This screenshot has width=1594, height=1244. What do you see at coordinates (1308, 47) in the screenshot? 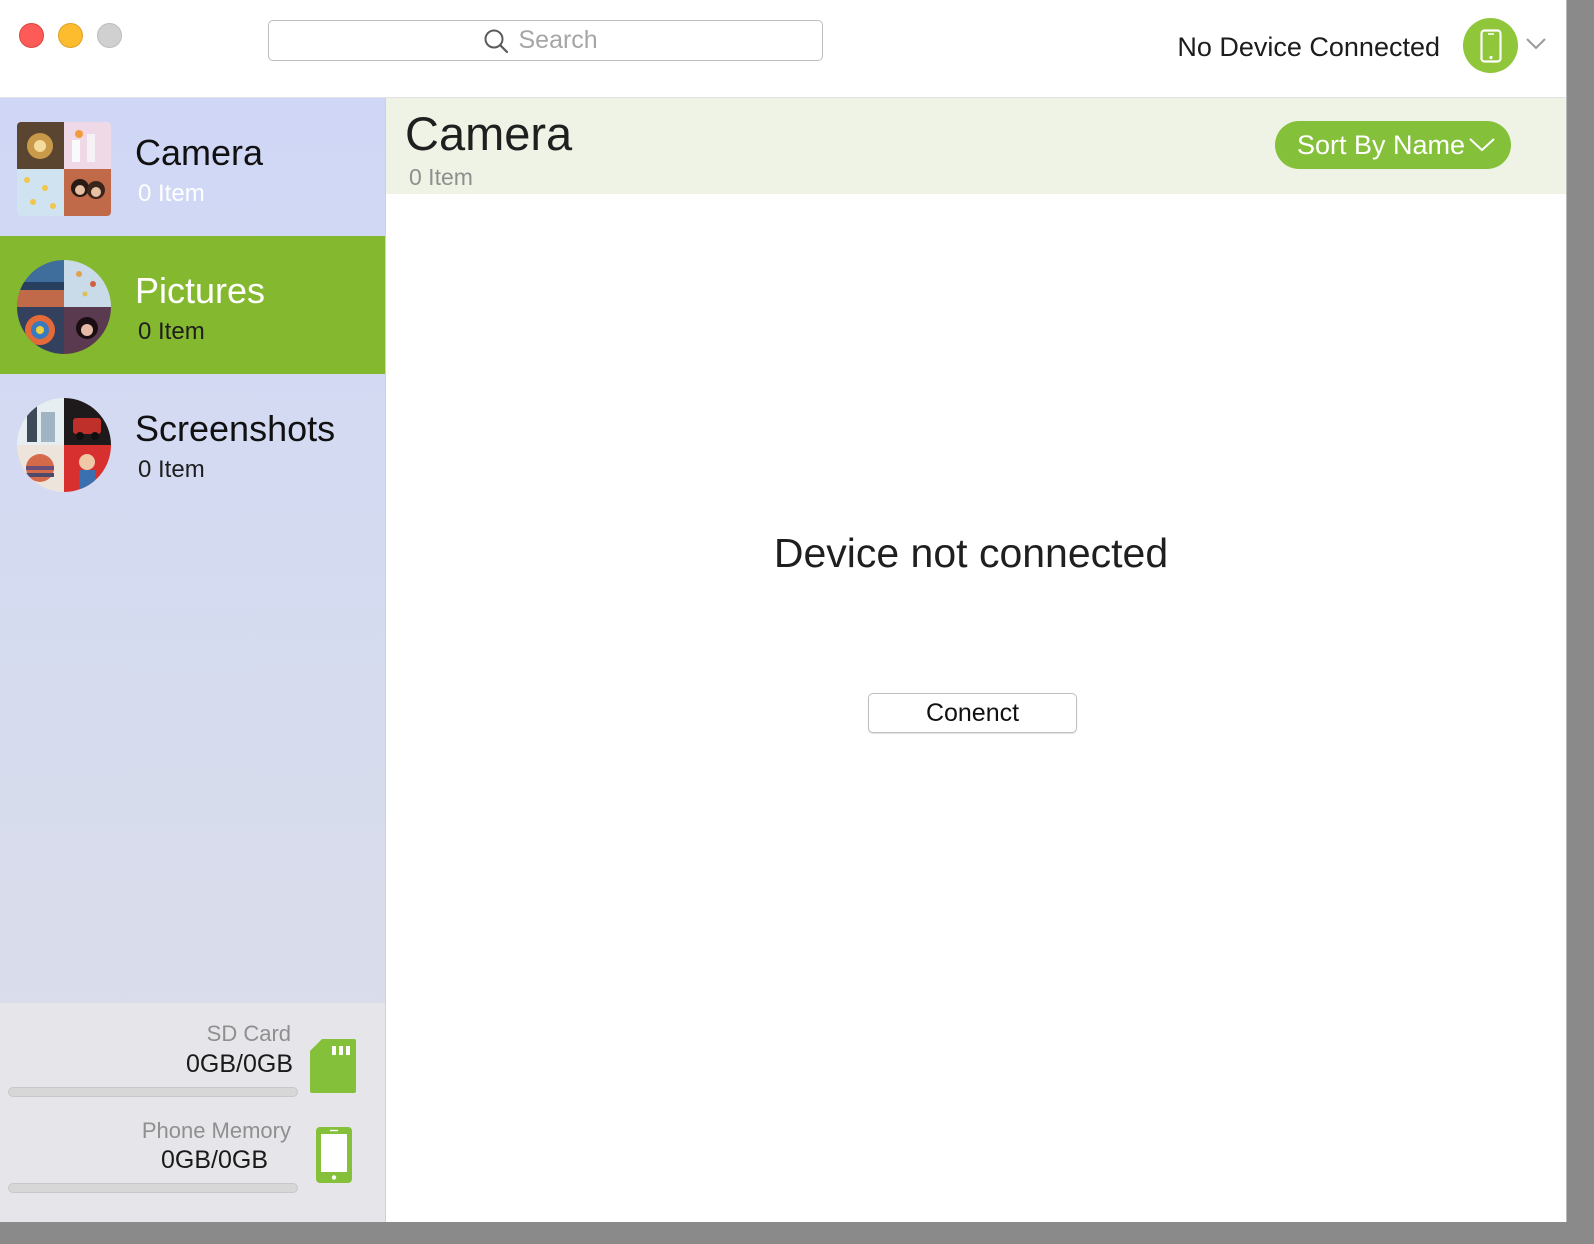
I see `device-status-label: No Device Connected` at bounding box center [1308, 47].